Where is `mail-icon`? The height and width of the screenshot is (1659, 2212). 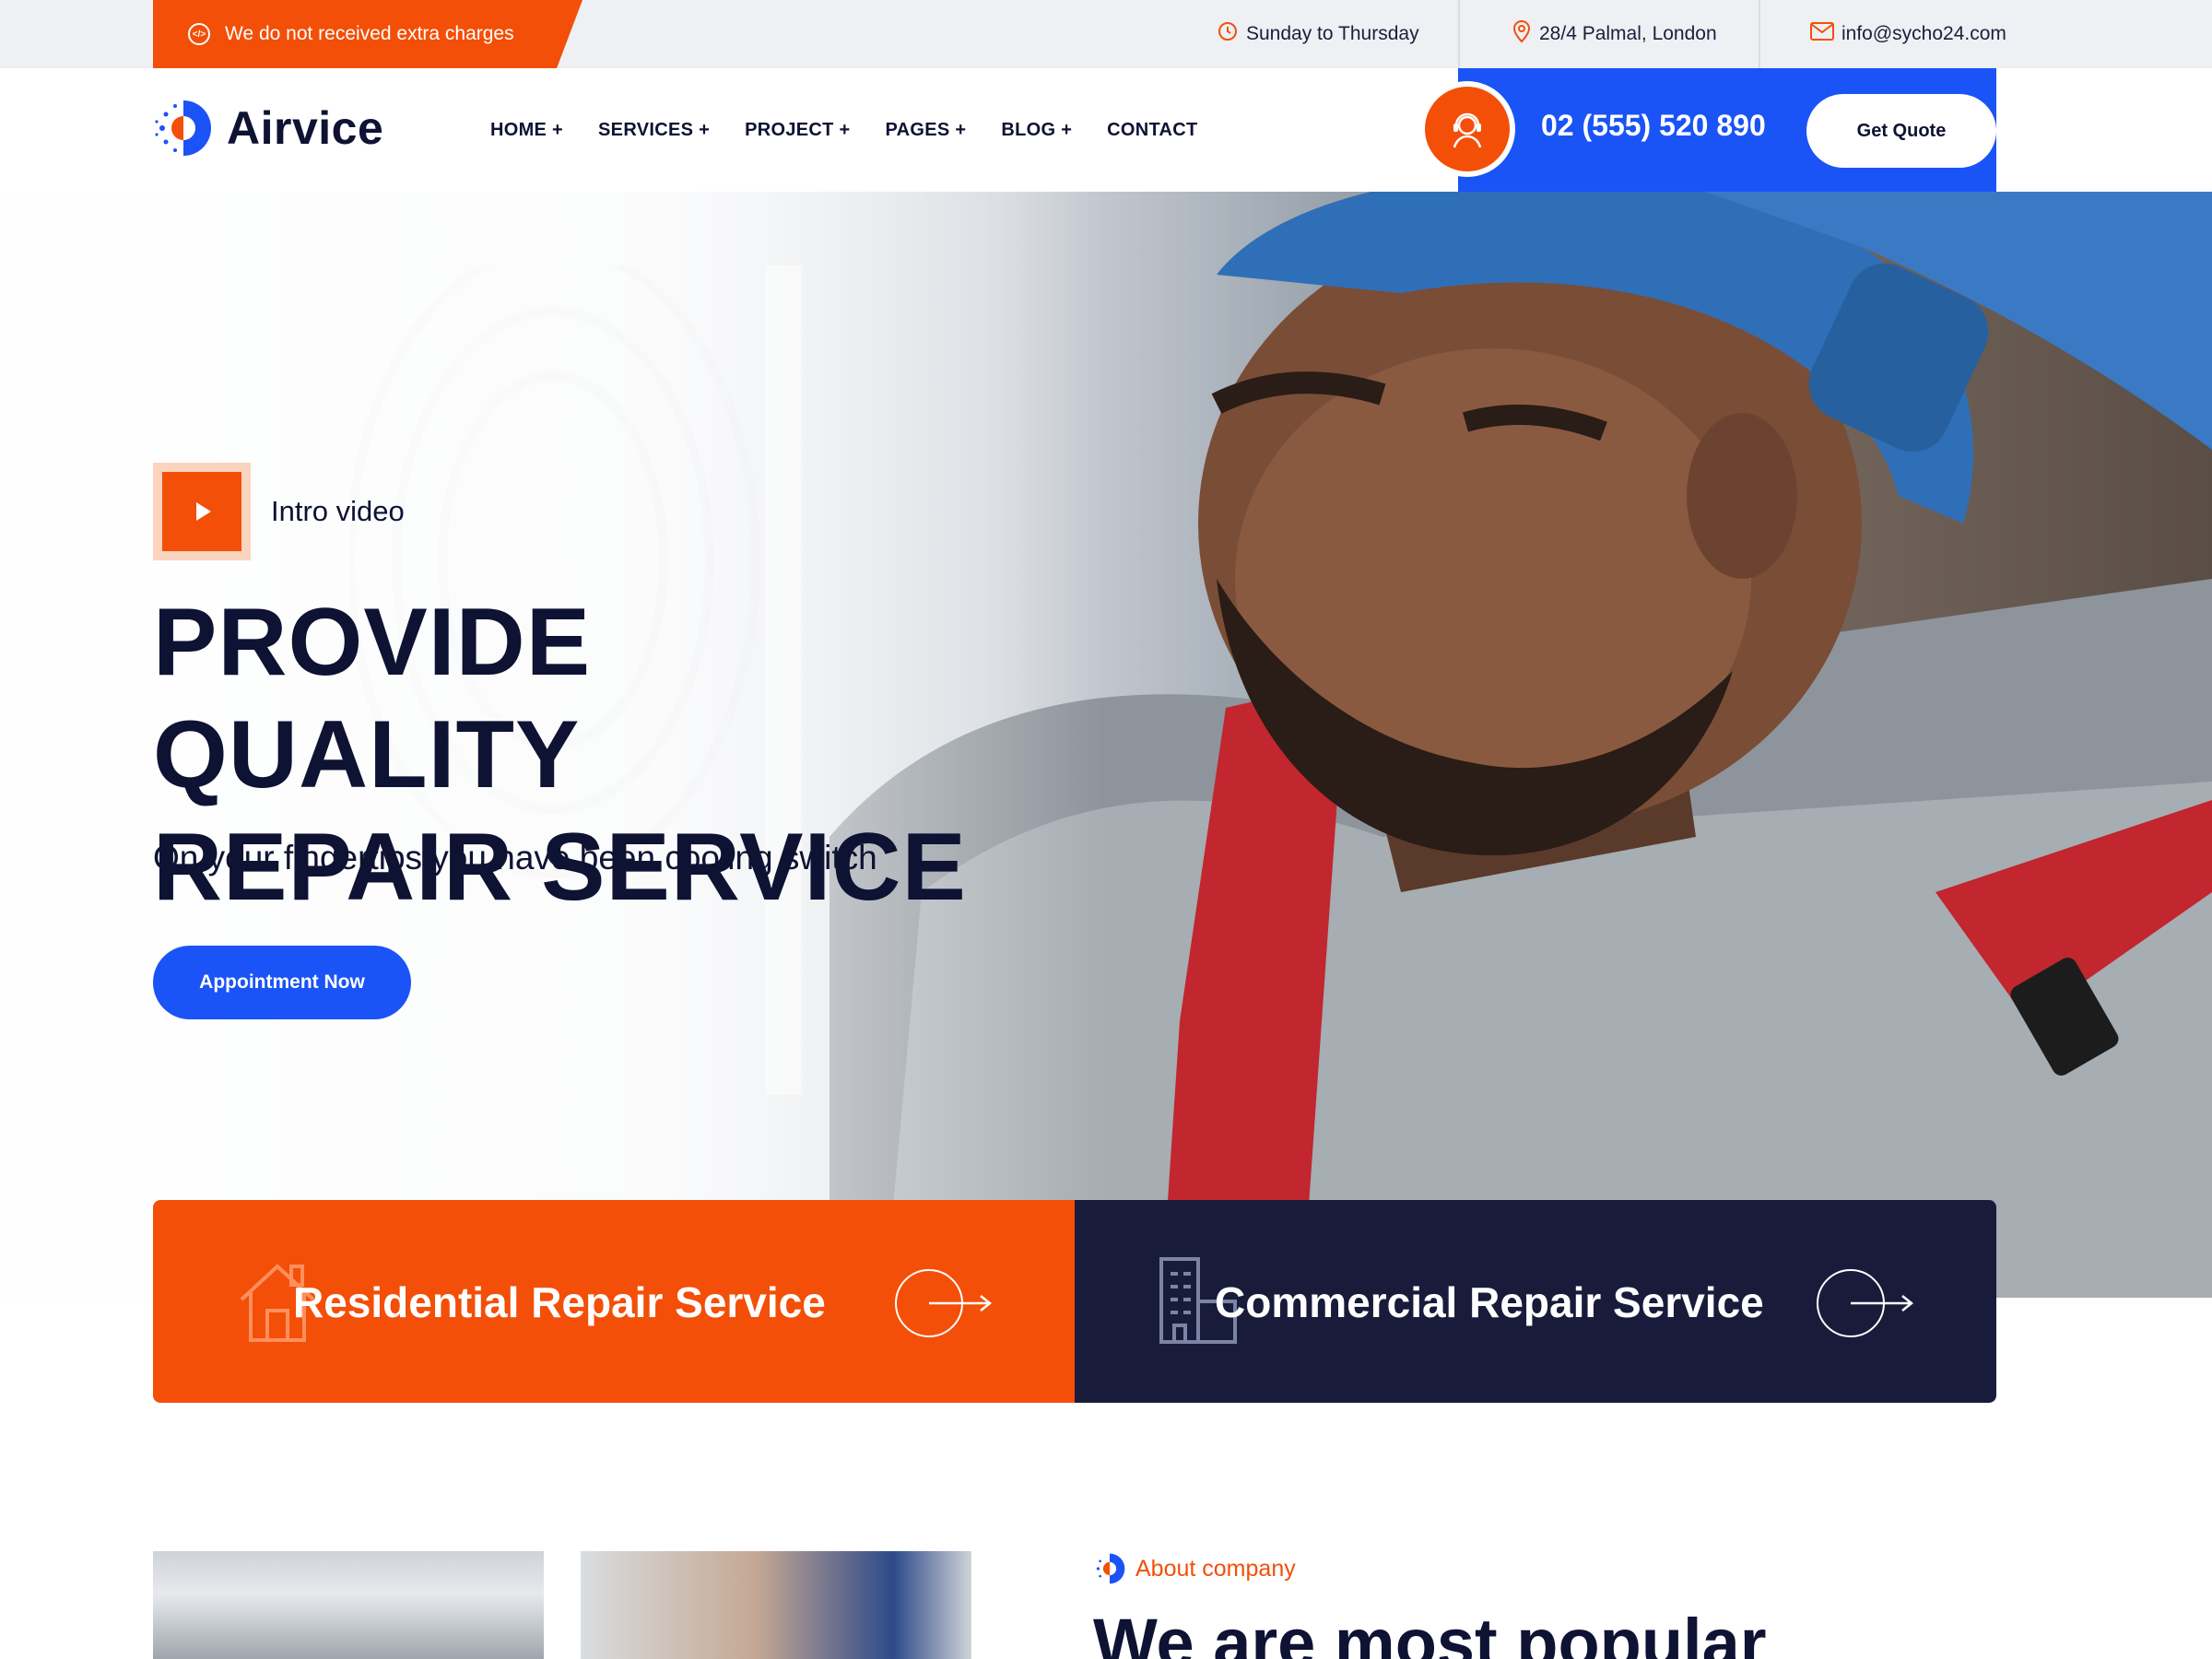 mail-icon is located at coordinates (1822, 34).